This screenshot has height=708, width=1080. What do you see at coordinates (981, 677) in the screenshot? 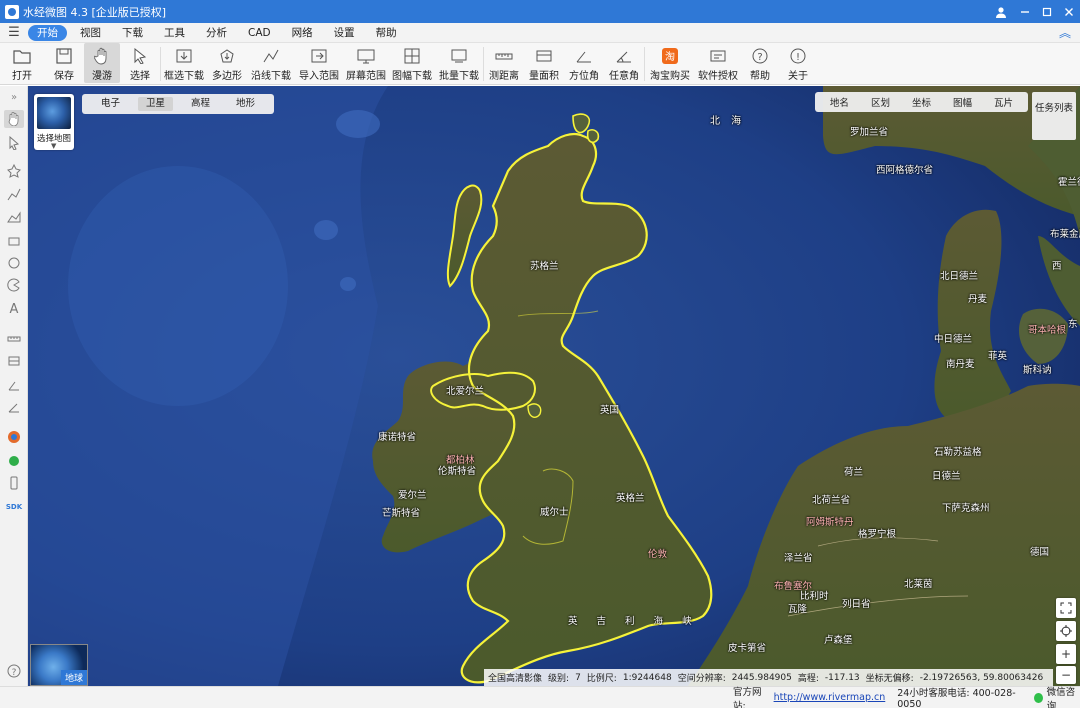
I see `coordinate-value: -2.19726563, 59.80063426` at bounding box center [981, 677].